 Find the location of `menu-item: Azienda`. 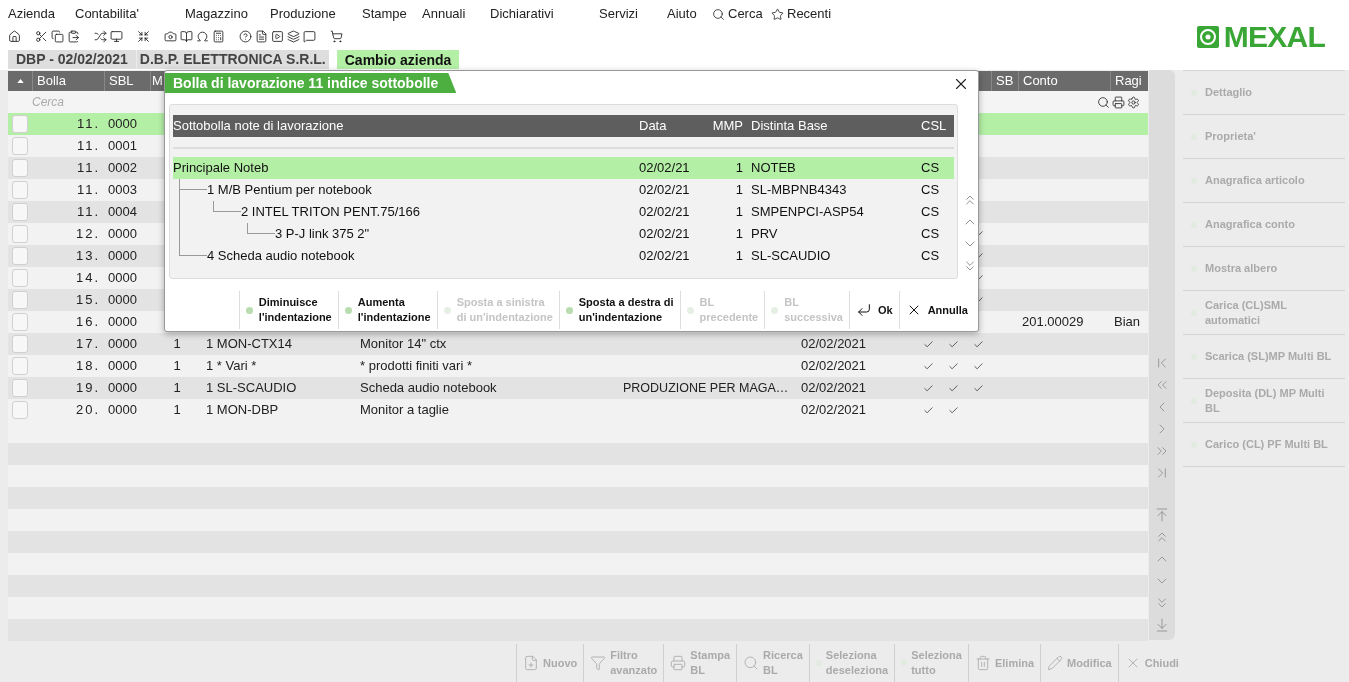

menu-item: Azienda is located at coordinates (41, 14).